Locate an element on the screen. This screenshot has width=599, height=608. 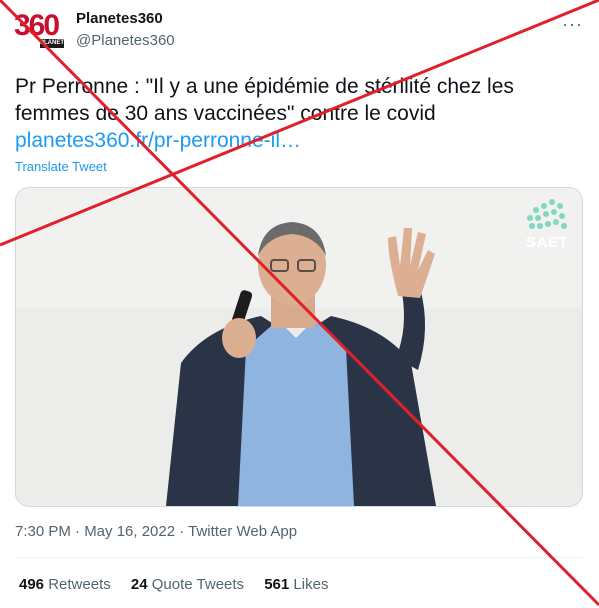
media-watermark: SAET is located at coordinates (546, 242).